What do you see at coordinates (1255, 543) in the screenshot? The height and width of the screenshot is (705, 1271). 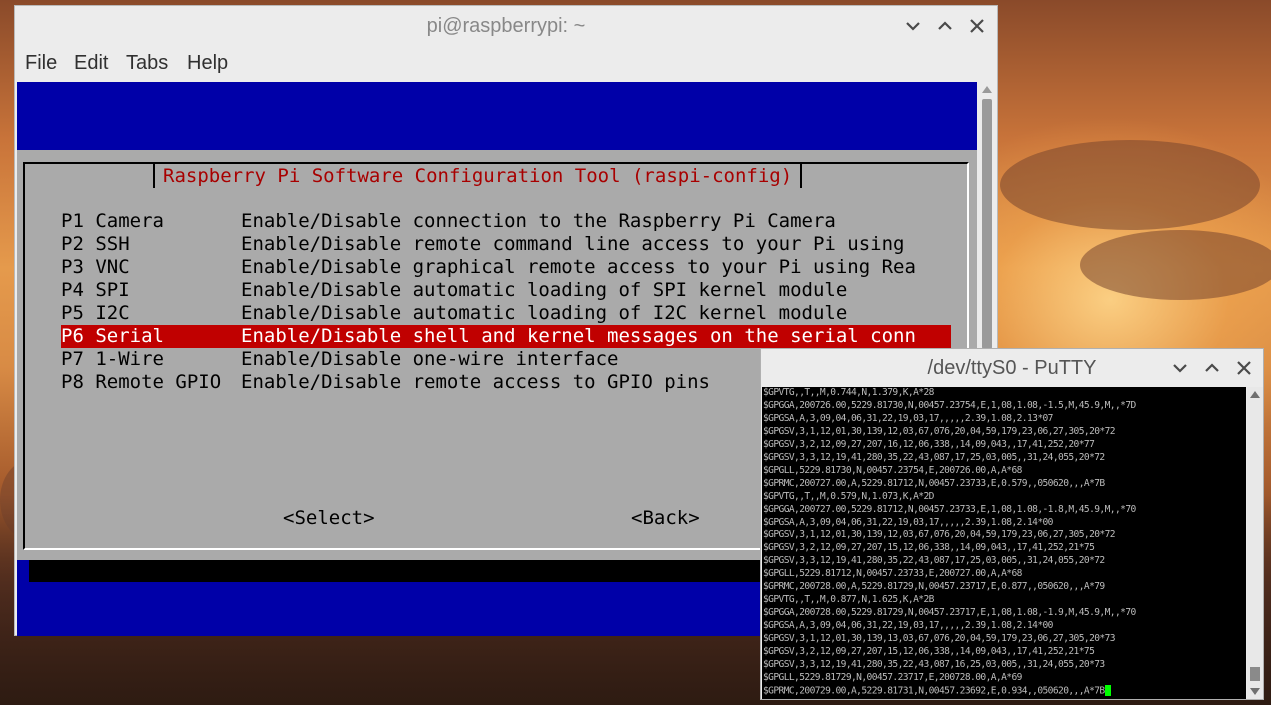 I see `putty-scrollbar` at bounding box center [1255, 543].